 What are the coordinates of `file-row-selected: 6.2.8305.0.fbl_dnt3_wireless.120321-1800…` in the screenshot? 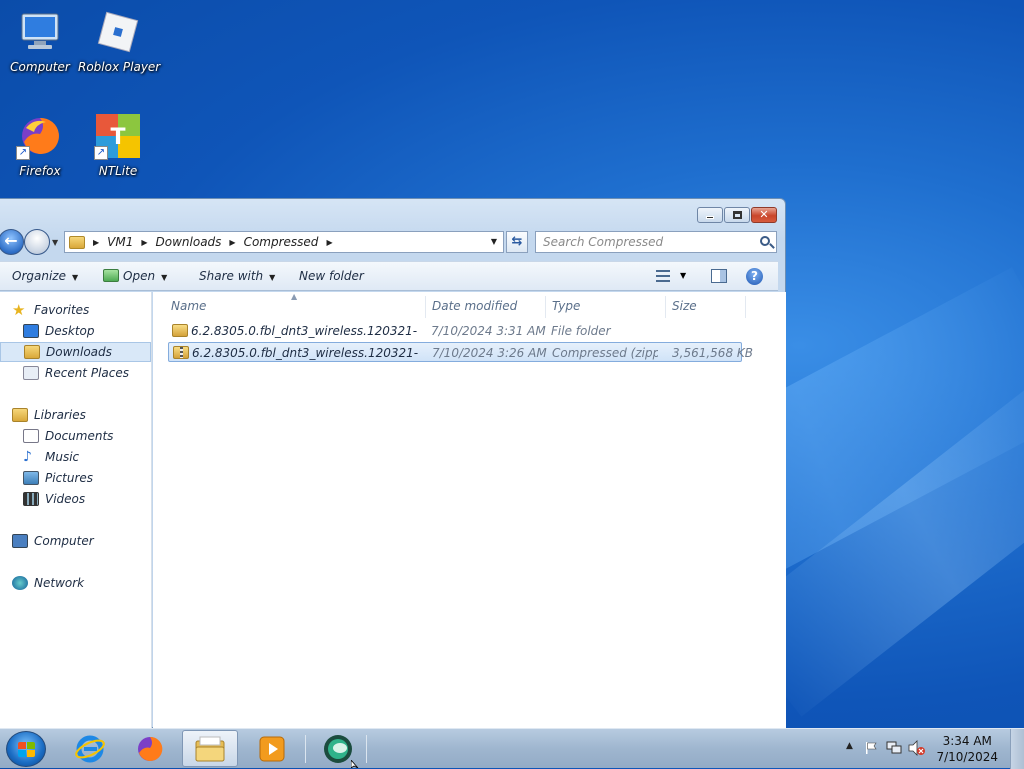 It's located at (460, 352).